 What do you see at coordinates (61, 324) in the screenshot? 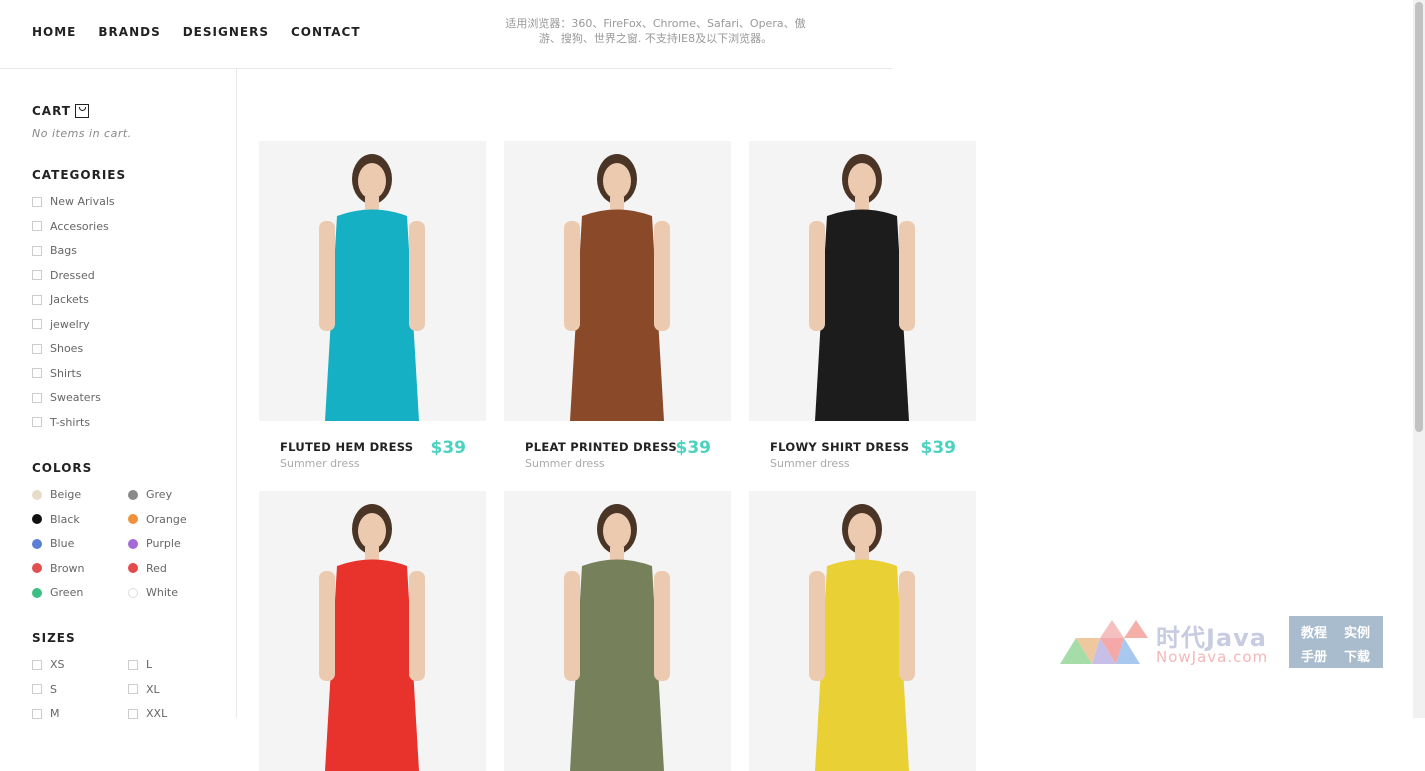
I see `category-item: jewelry` at bounding box center [61, 324].